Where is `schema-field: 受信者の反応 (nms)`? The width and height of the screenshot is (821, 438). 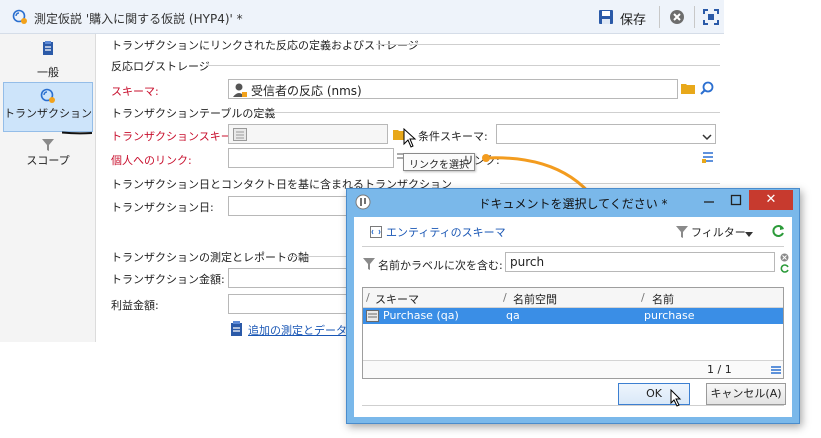 schema-field: 受信者の反応 (nms) is located at coordinates (453, 89).